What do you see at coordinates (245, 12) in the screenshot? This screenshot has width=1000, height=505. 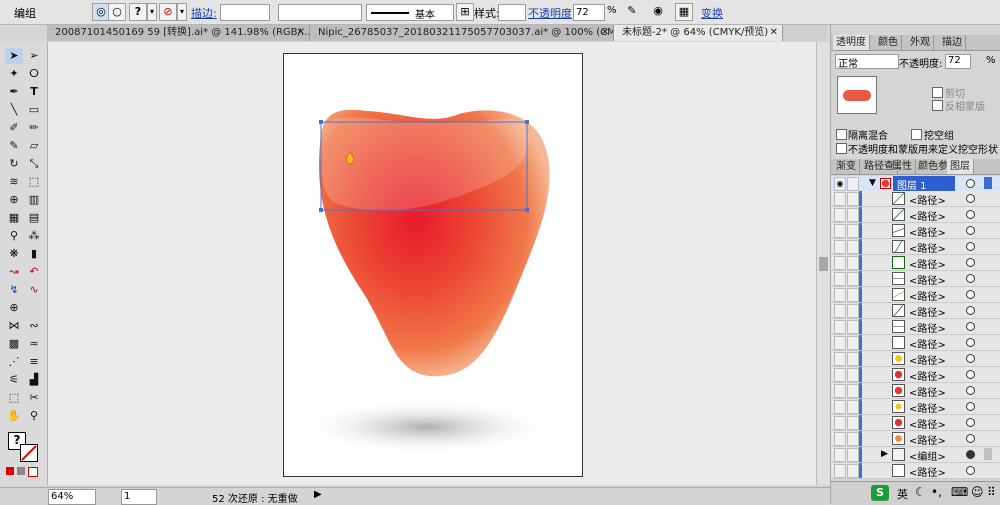 I see `stroke-weight-field` at bounding box center [245, 12].